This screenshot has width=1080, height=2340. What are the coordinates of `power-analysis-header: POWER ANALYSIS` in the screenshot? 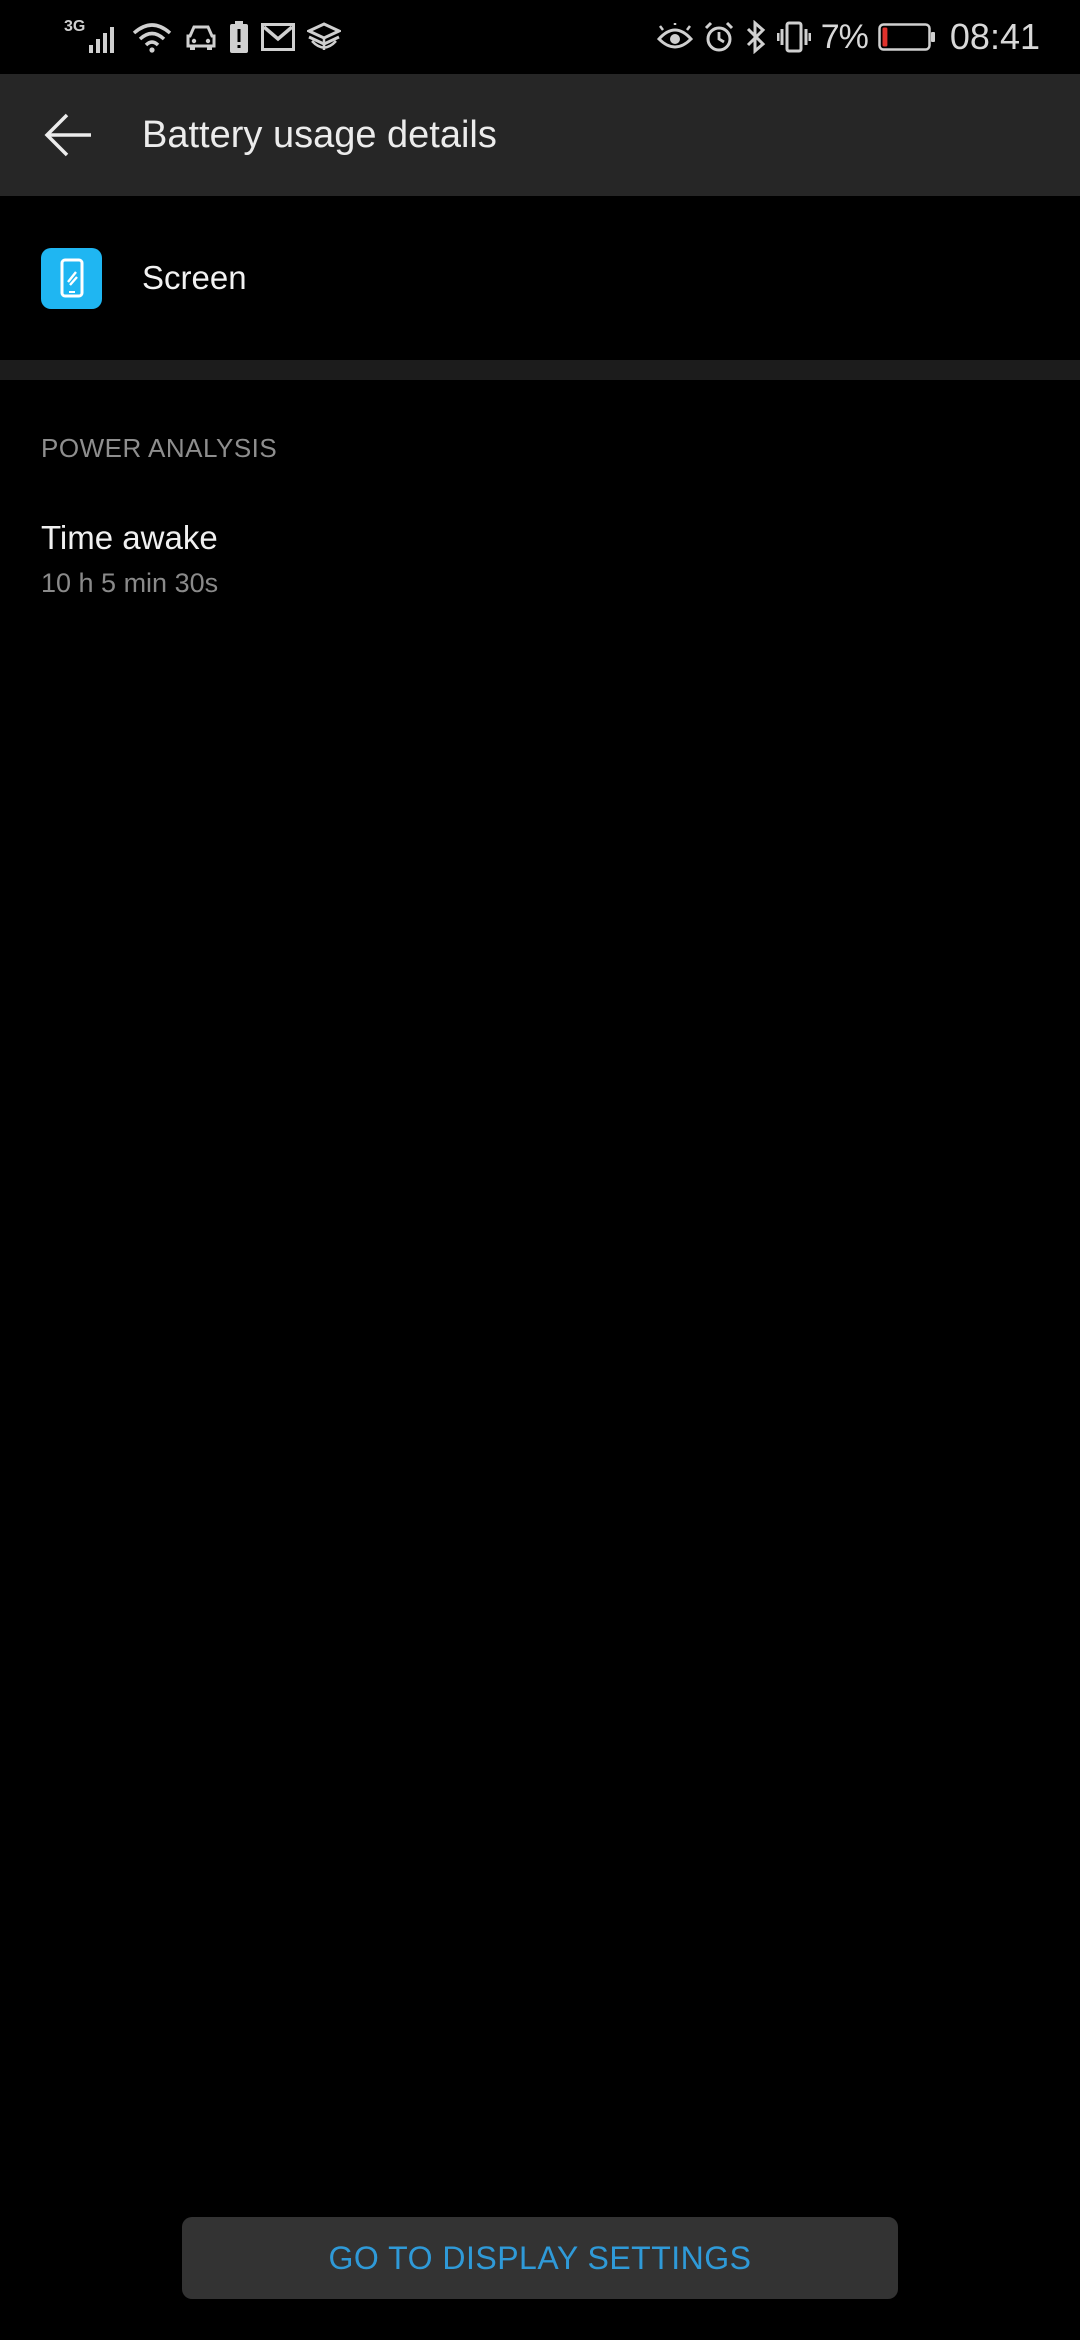 It's located at (159, 448).